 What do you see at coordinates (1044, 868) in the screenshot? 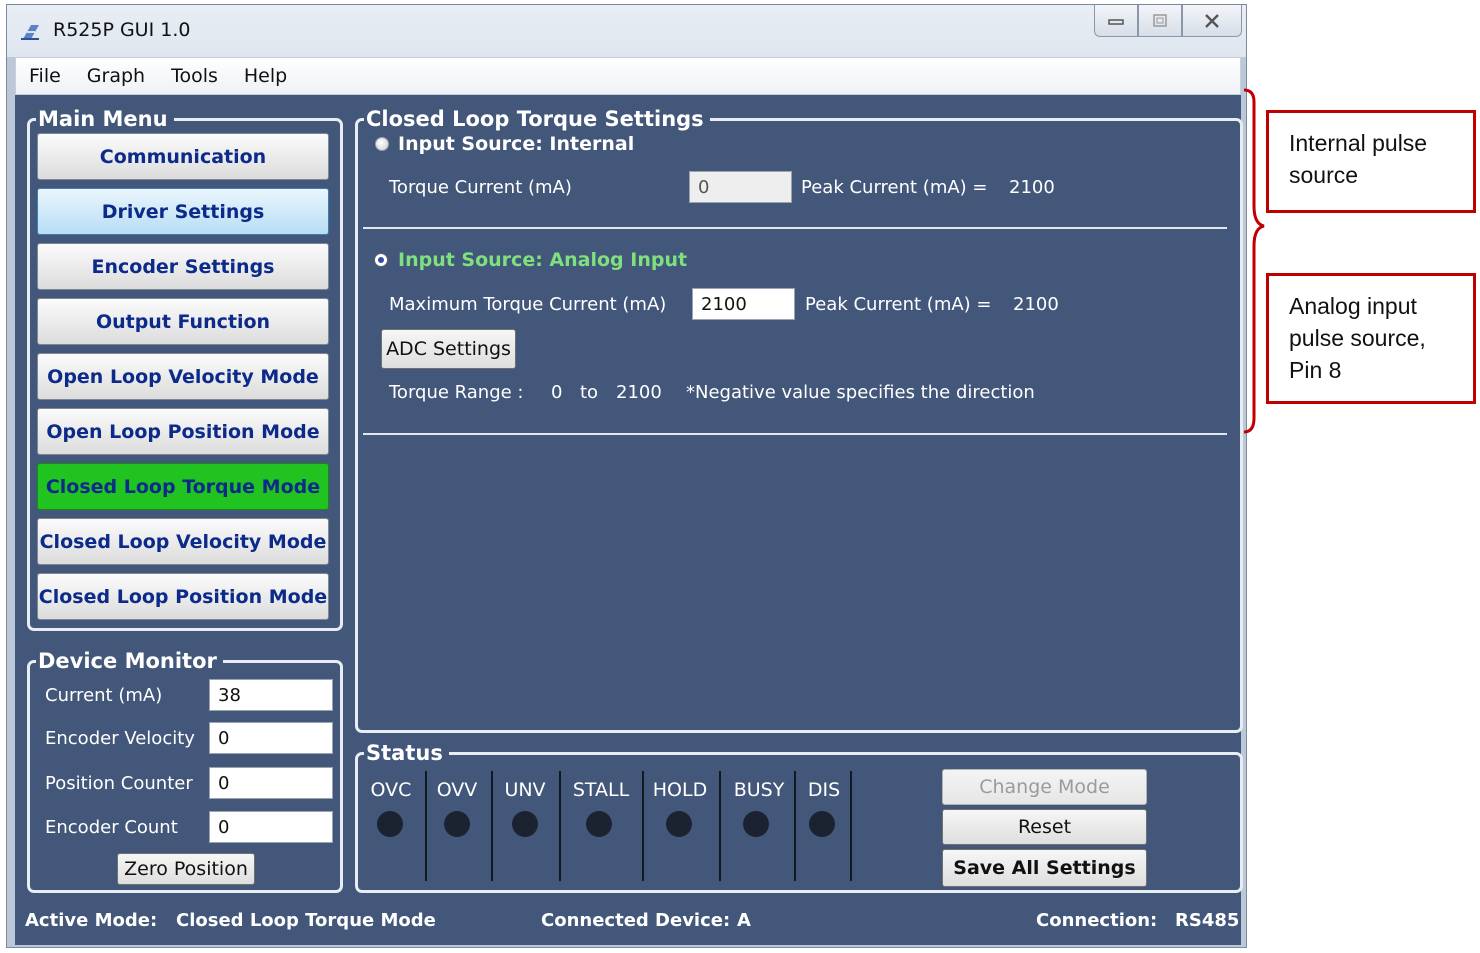
I see `save-all-settings-button: Save All Settings` at bounding box center [1044, 868].